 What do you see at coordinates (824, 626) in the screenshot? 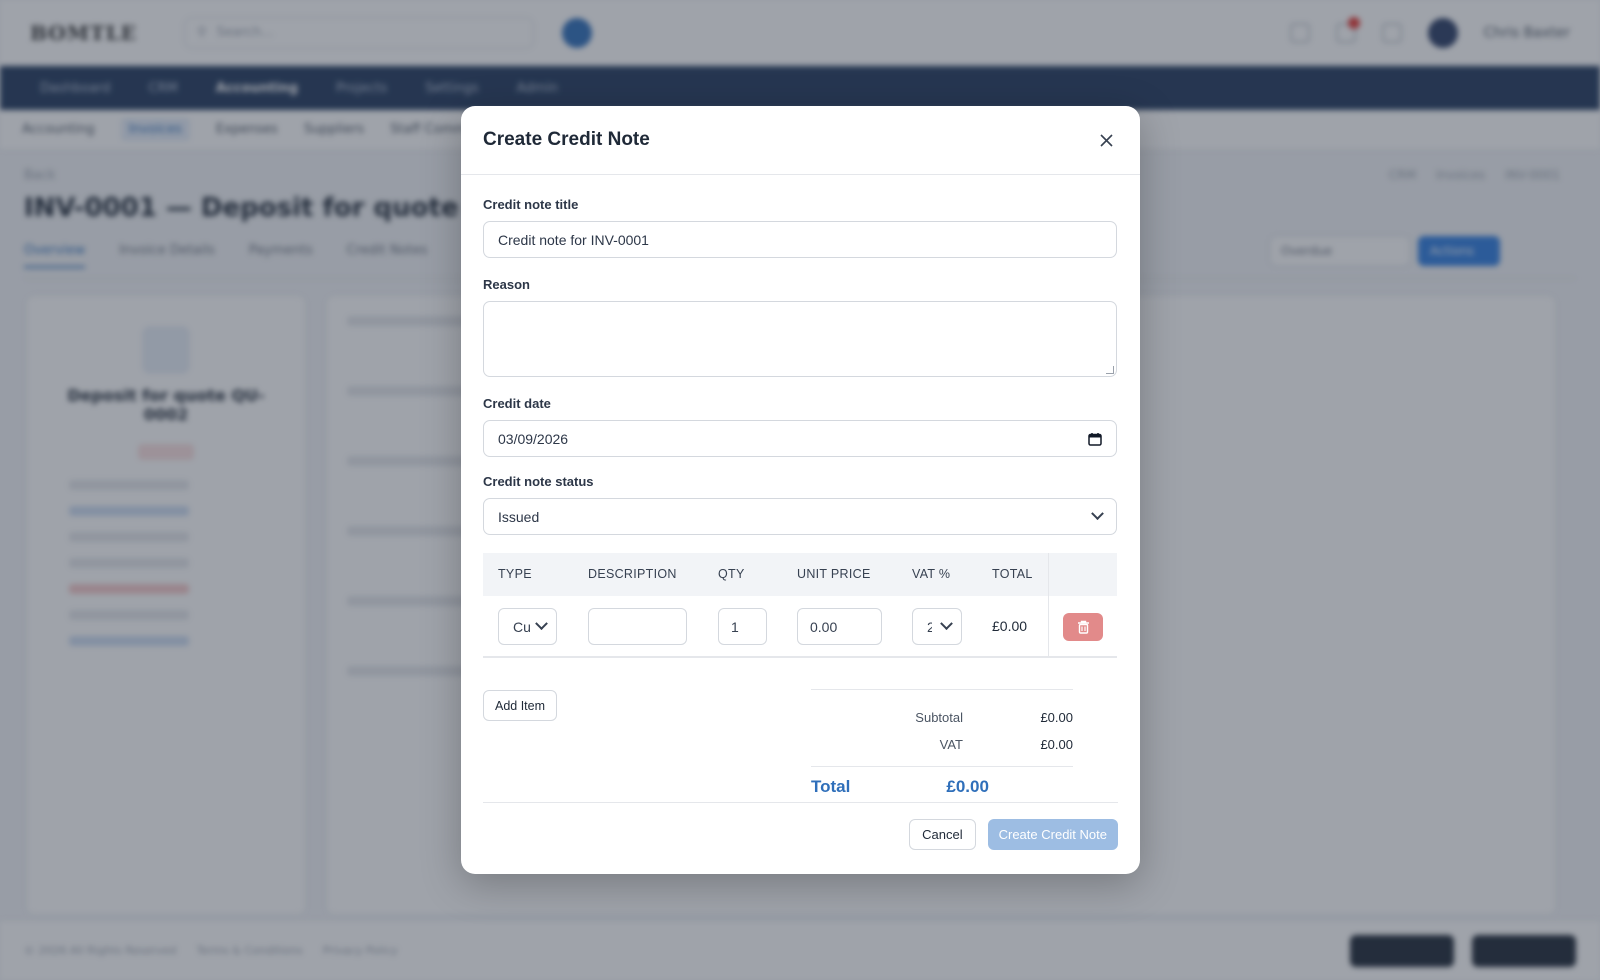
I see `unit-price-value: 0.00` at bounding box center [824, 626].